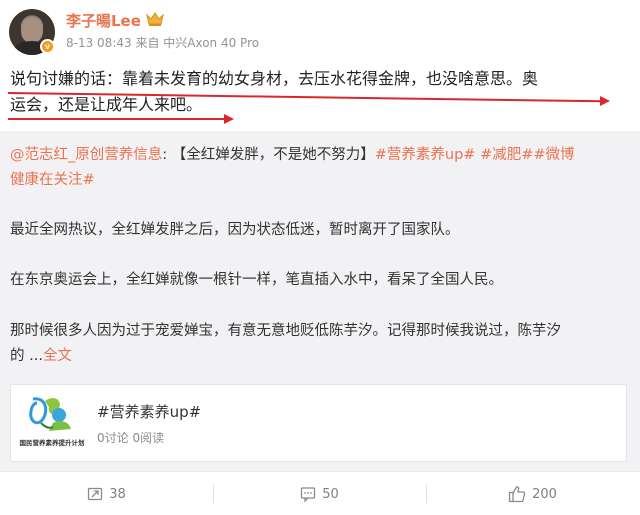 The width and height of the screenshot is (640, 515). I want to click on like-count: 200, so click(544, 494).